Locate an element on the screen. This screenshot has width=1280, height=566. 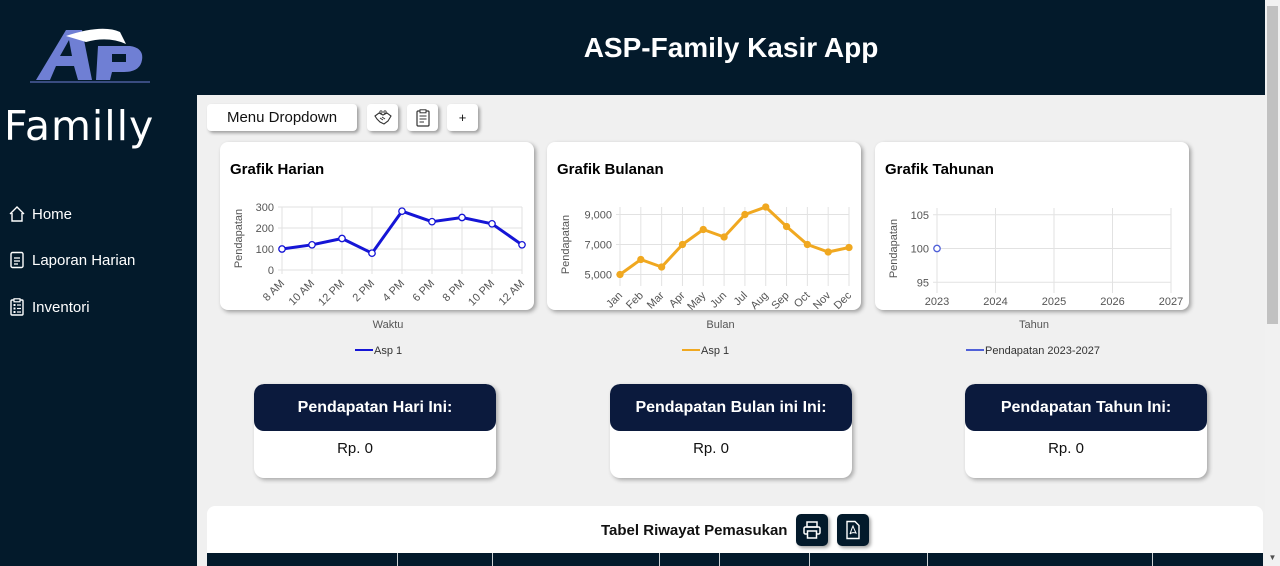
stat-label: Pendapatan Bulan ini Ini: is located at coordinates (731, 407).